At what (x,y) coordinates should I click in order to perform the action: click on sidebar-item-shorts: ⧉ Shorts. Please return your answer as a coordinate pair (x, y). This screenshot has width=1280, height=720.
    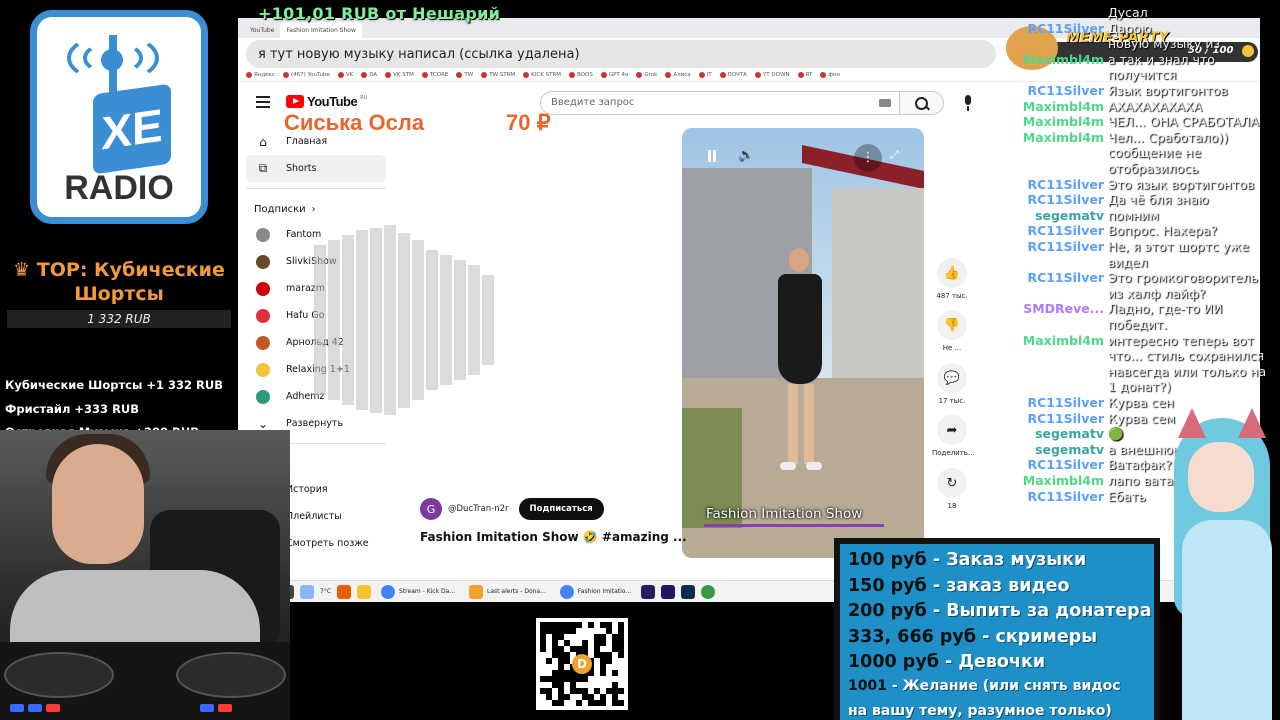
    Looking at the image, I should click on (316, 168).